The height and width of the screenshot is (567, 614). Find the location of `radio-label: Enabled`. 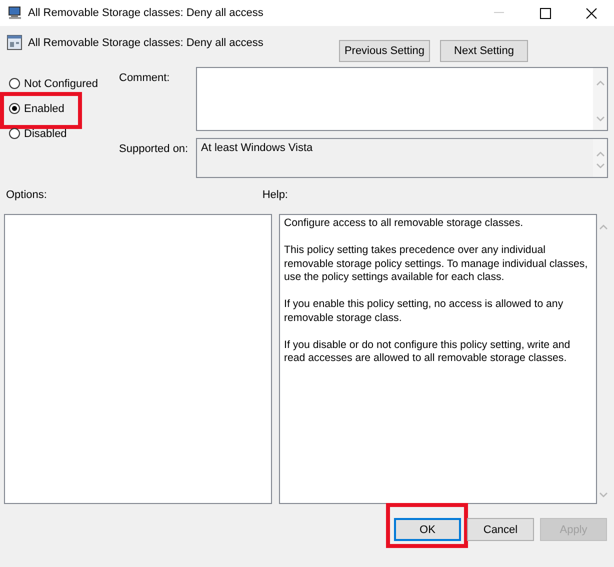

radio-label: Enabled is located at coordinates (44, 108).